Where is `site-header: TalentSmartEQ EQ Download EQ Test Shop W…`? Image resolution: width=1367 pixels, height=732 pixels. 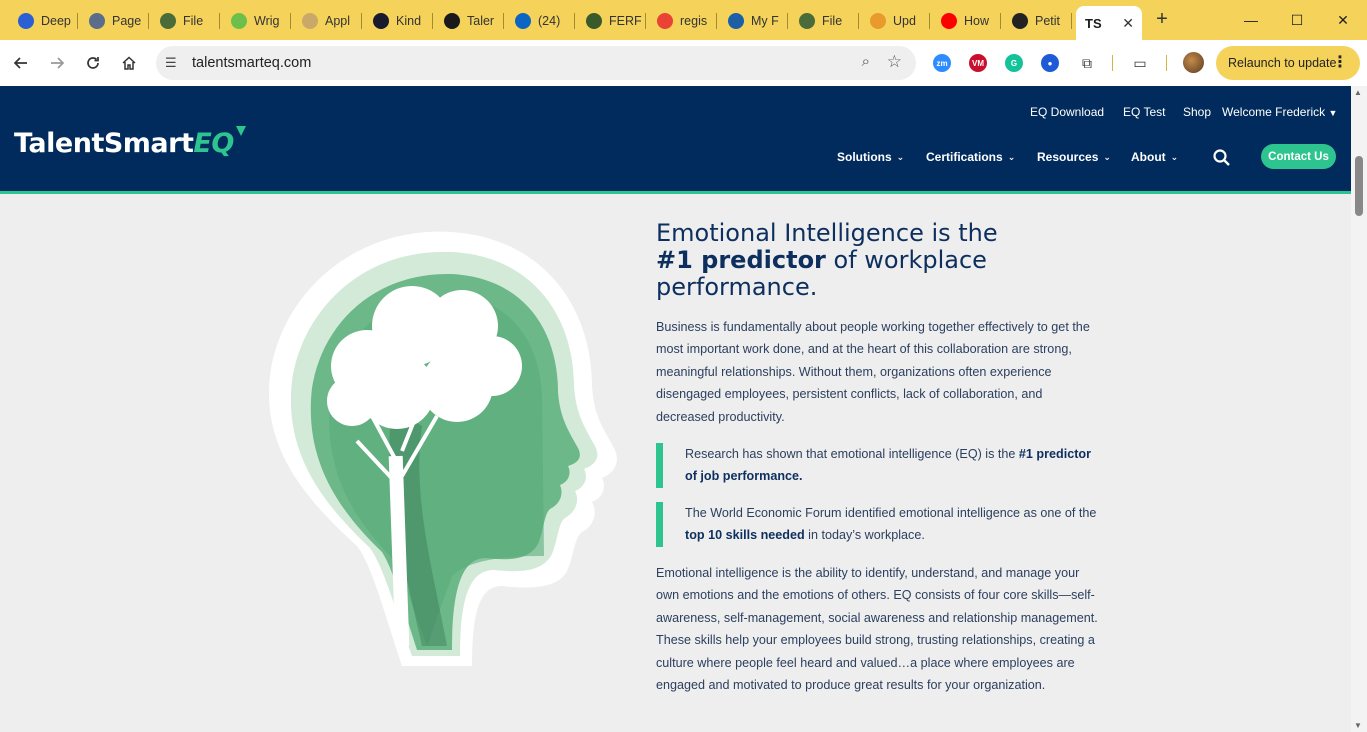 site-header: TalentSmartEQ EQ Download EQ Test Shop W… is located at coordinates (675, 140).